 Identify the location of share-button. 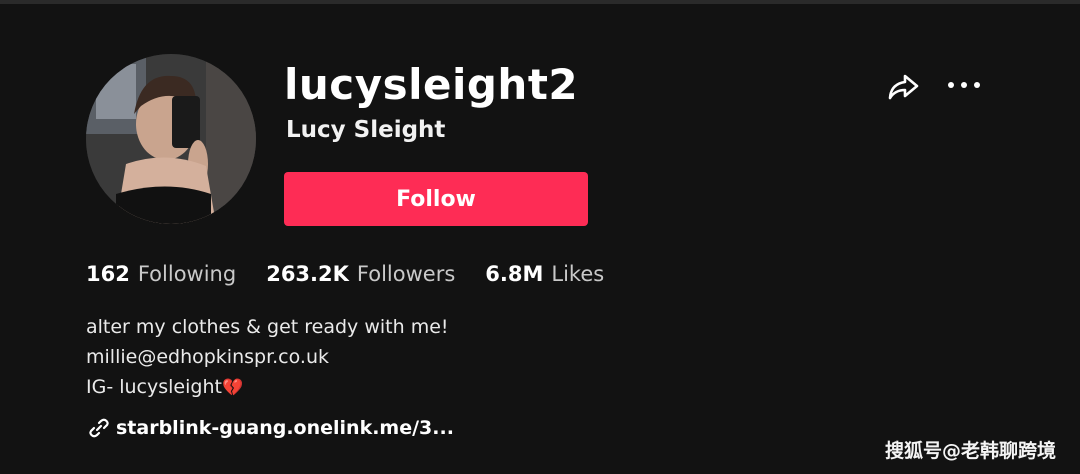
(903, 86).